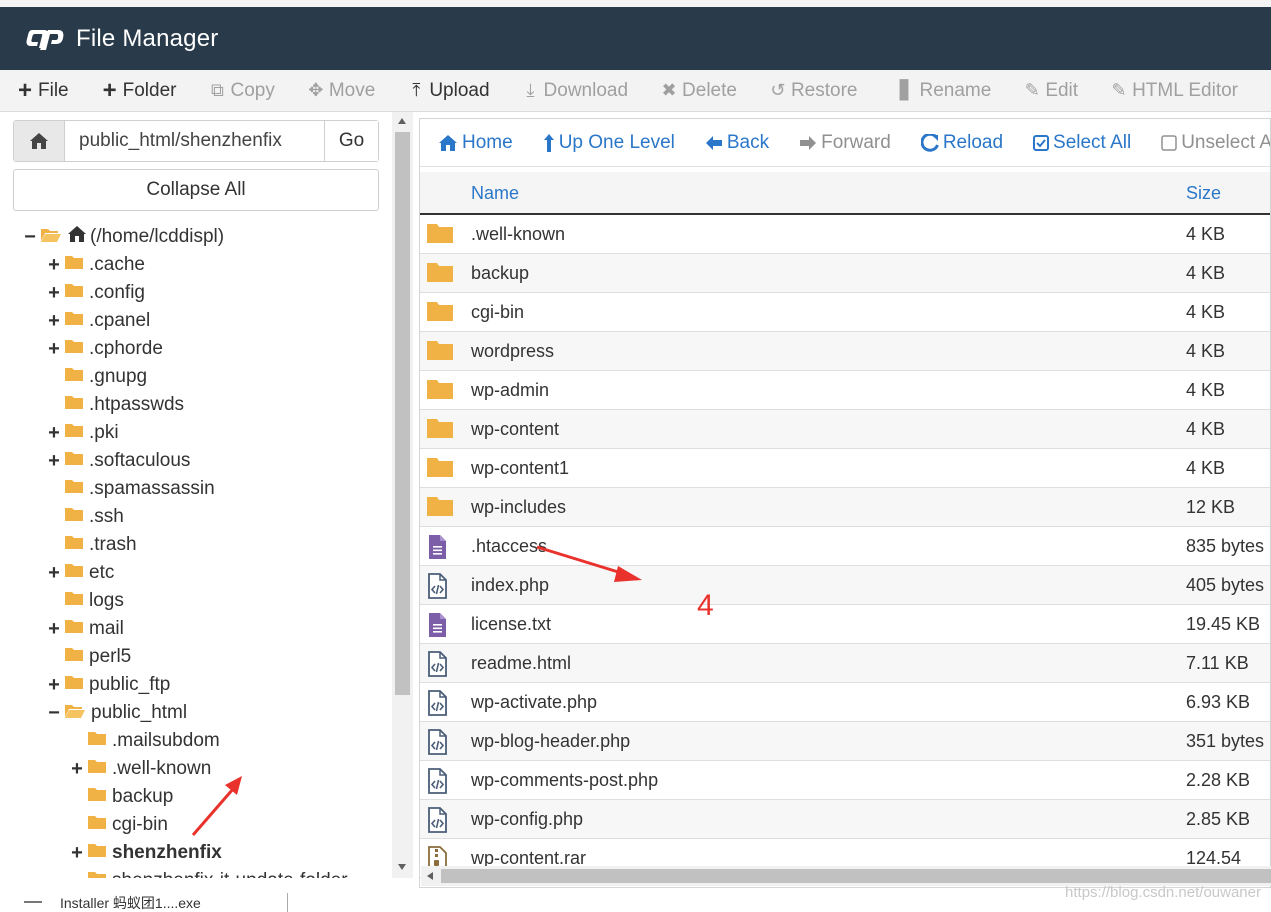 This screenshot has height=912, width=1271. Describe the element at coordinates (845, 624) in the screenshot. I see `file-row: license.txt 19.45 KB` at that location.